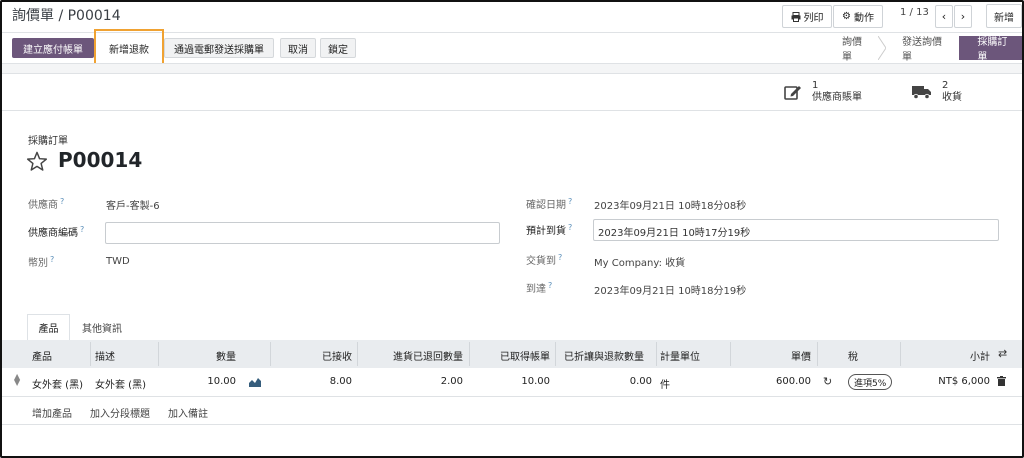 The height and width of the screenshot is (458, 1024). Describe the element at coordinates (863, 18) in the screenshot. I see `action-label: 動作` at that location.